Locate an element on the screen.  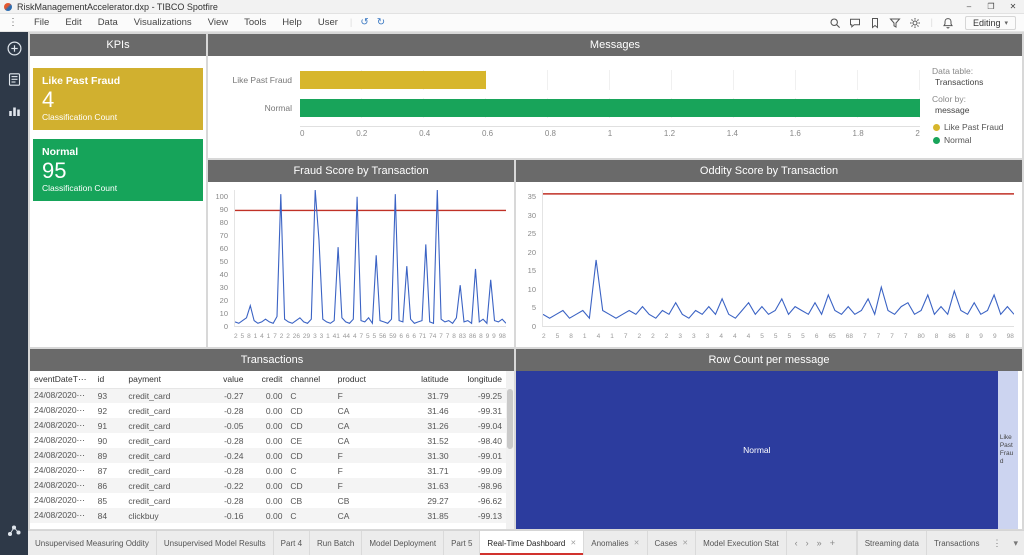
maximize-button: ❐ is located at coordinates (991, 6).